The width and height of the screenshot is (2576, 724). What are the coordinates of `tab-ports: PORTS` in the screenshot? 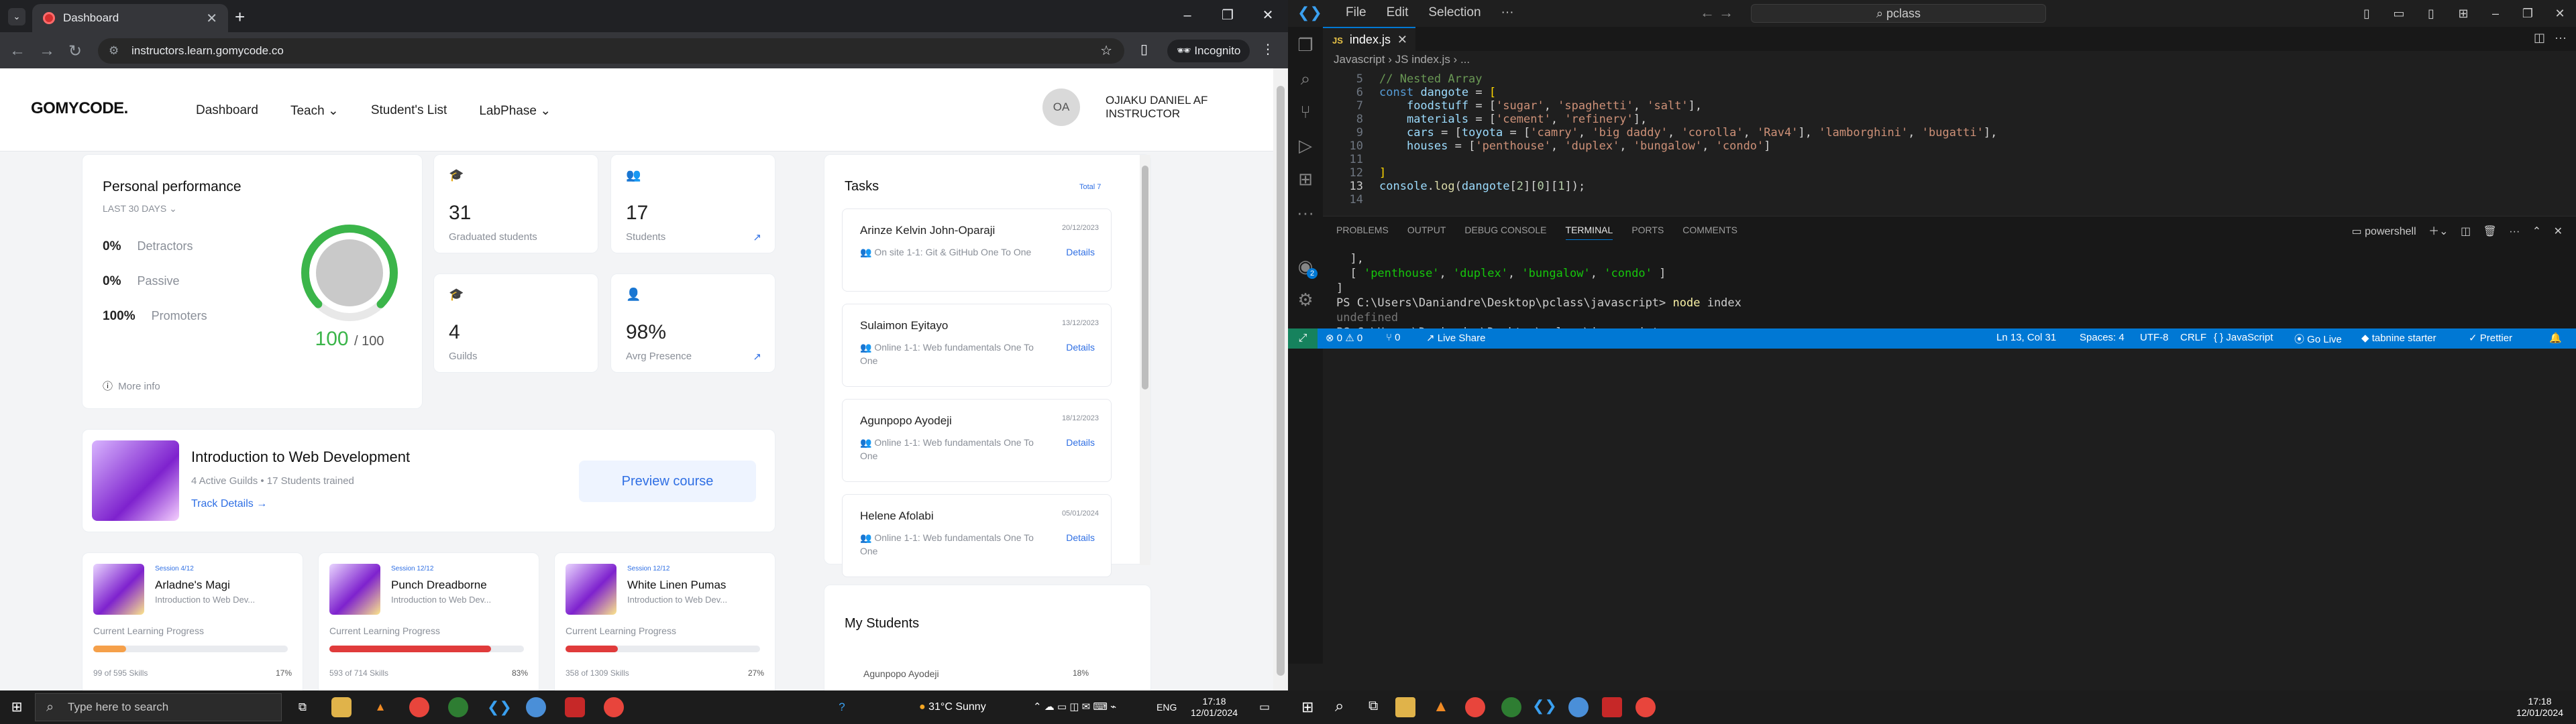 It's located at (1647, 233).